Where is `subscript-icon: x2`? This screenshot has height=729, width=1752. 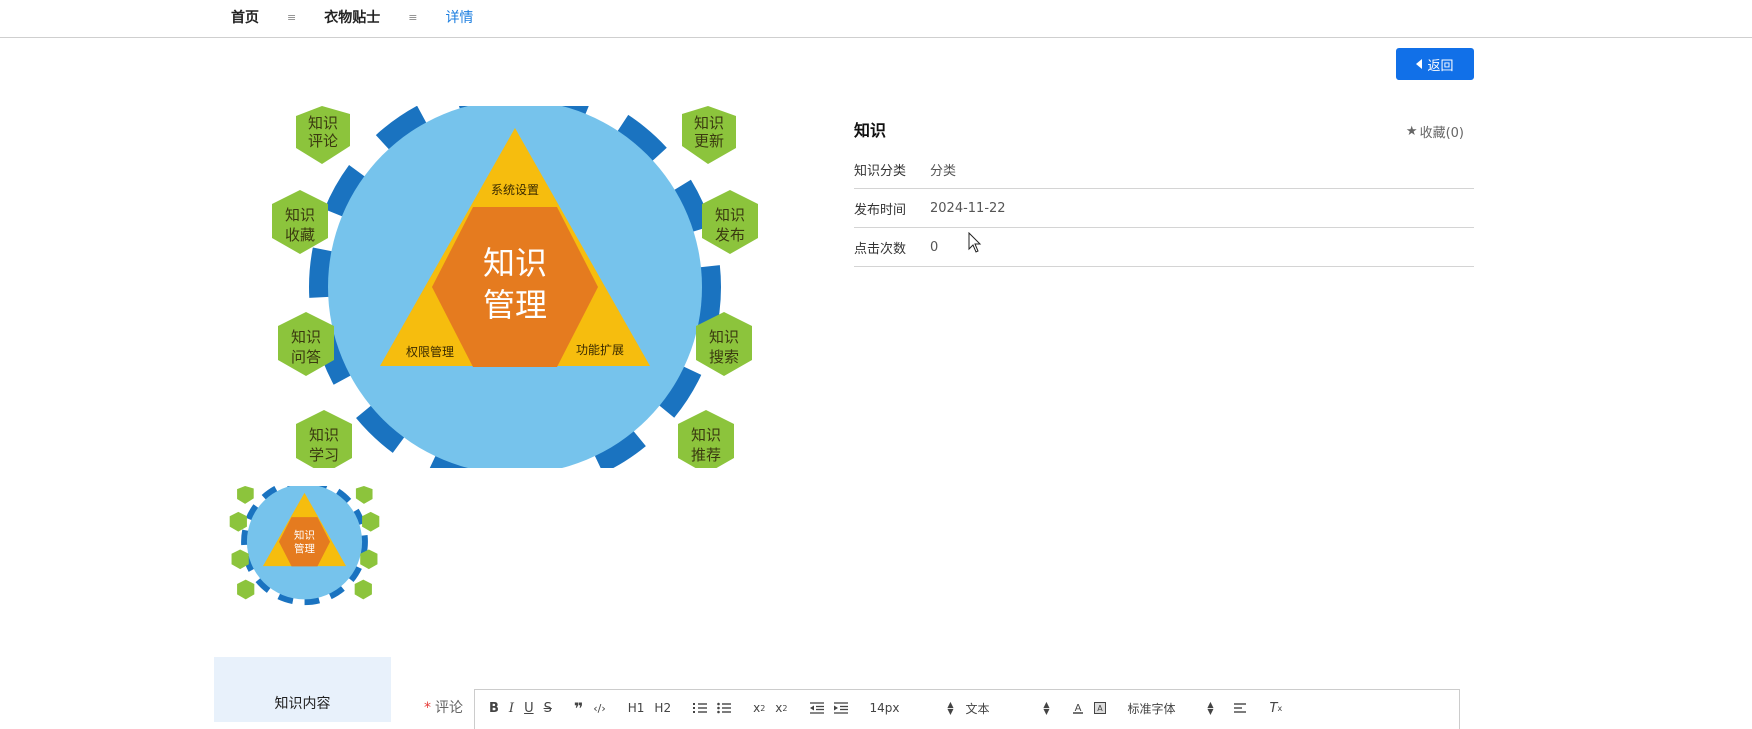 subscript-icon: x2 is located at coordinates (759, 708).